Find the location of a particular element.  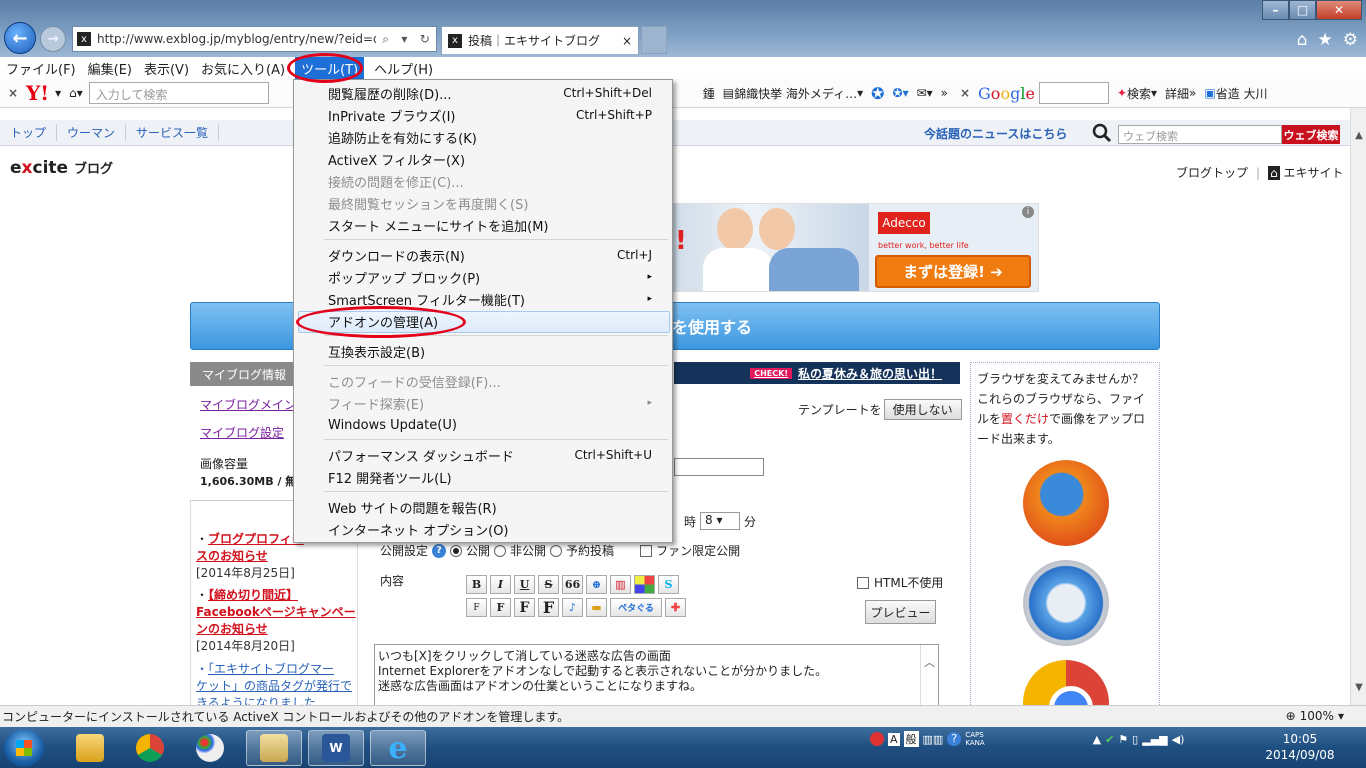

peta-button: ペタぐる is located at coordinates (636, 607).